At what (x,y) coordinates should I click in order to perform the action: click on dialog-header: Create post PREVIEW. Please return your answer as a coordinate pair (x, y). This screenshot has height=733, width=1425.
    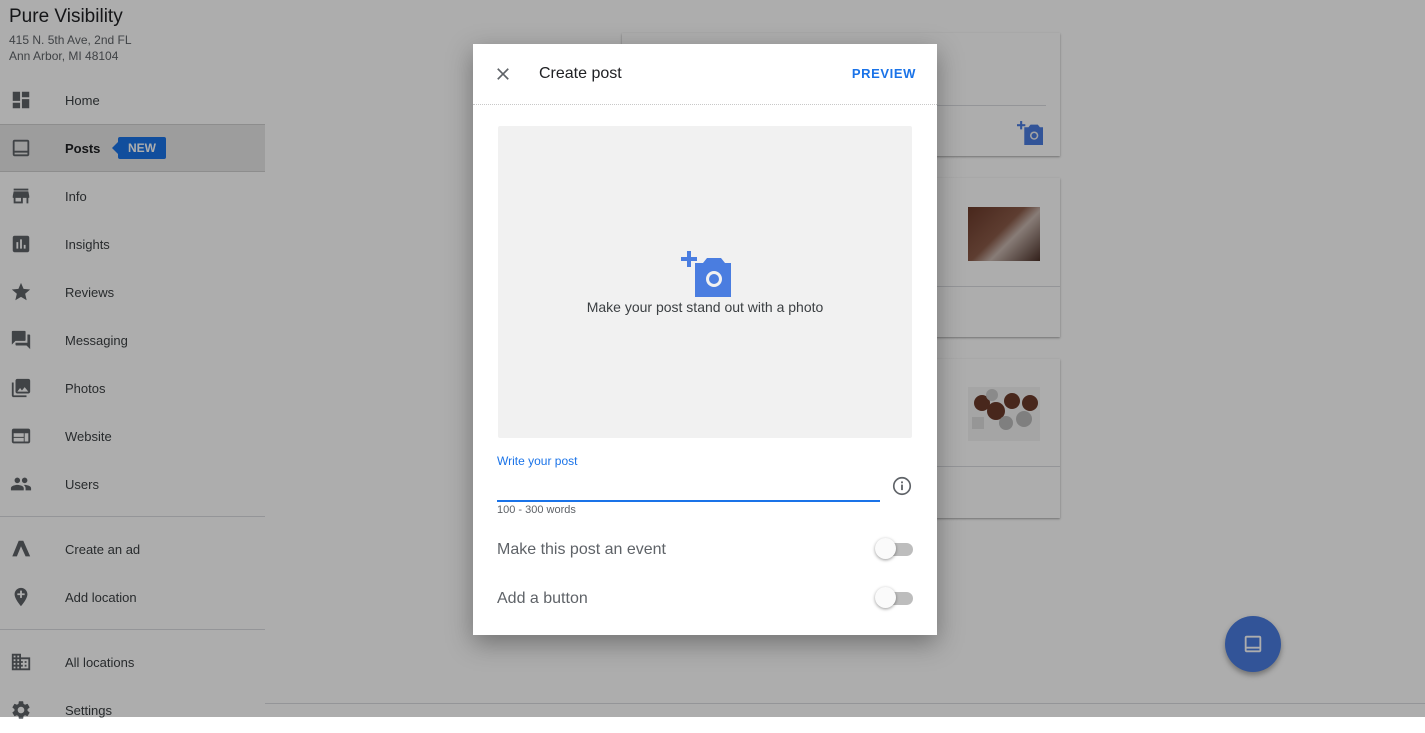
    Looking at the image, I should click on (705, 74).